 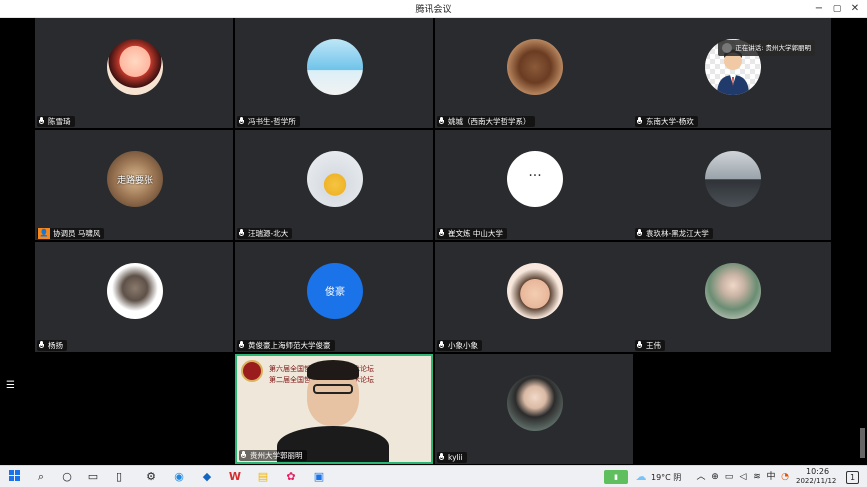 I want to click on participant-tile: 王伟, so click(x=732, y=297).